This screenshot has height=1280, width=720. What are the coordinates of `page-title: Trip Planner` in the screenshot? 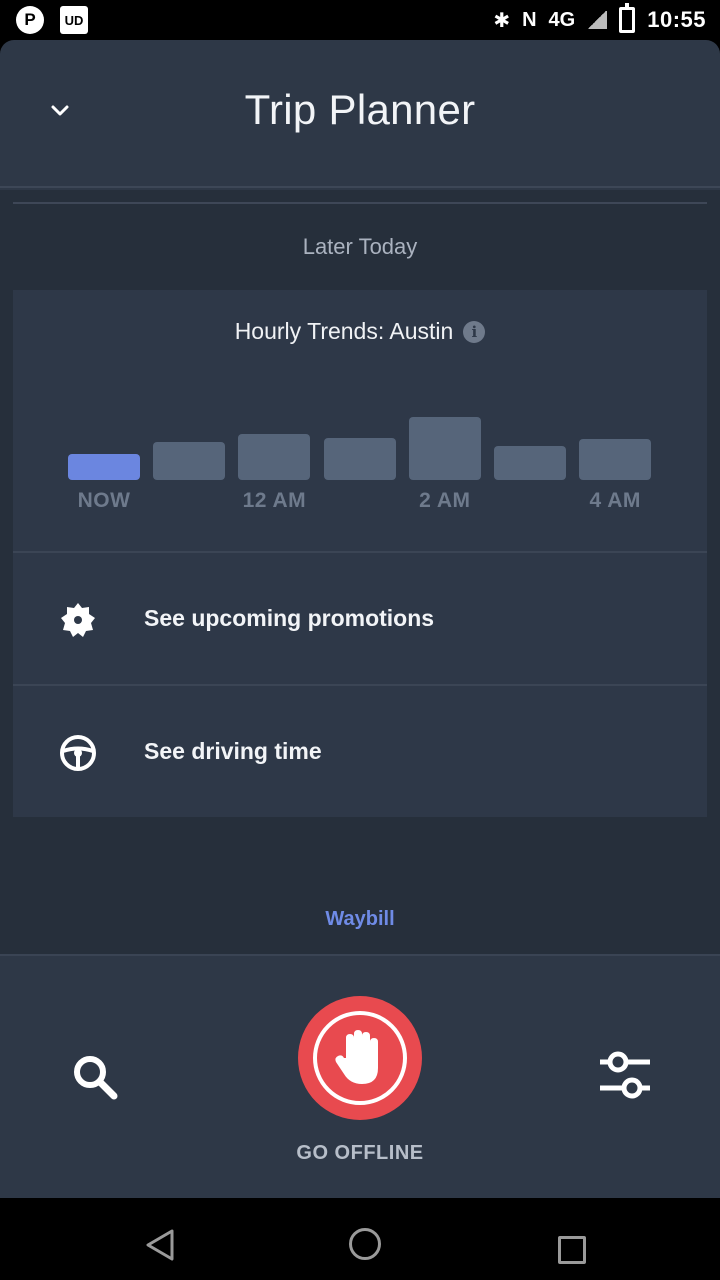 It's located at (360, 109).